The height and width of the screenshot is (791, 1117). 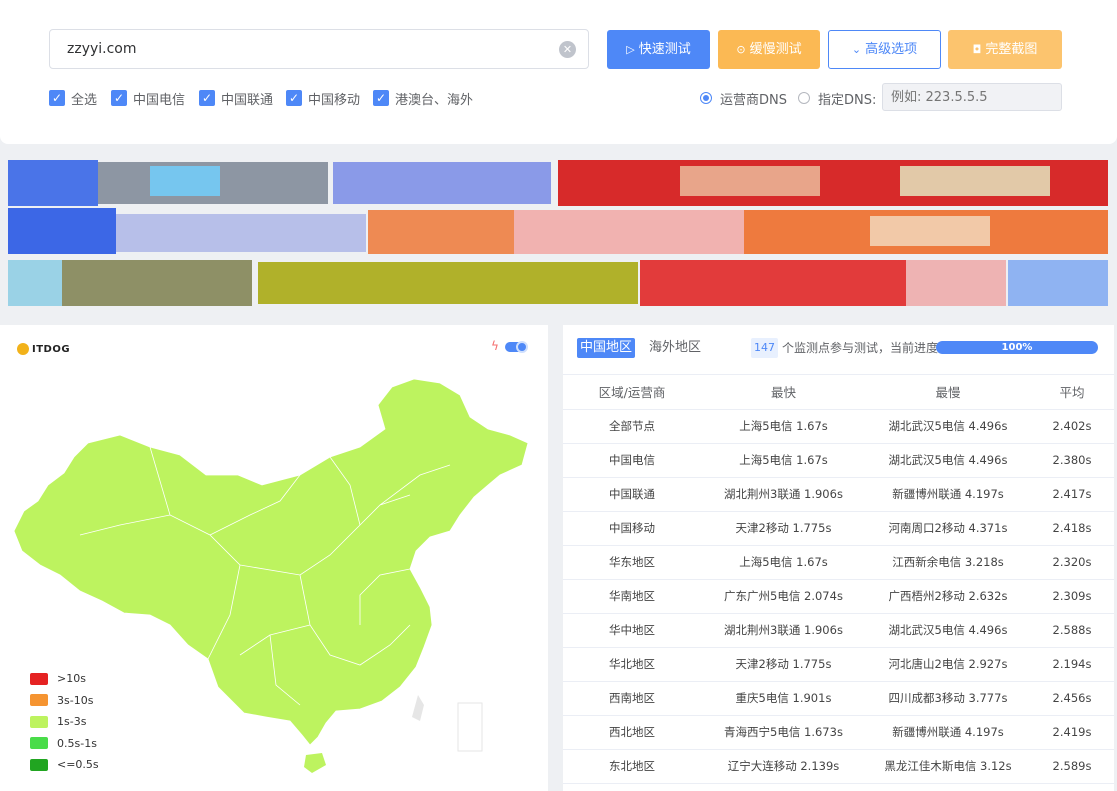 What do you see at coordinates (632, 562) in the screenshot?
I see `cell-region: 华东地区` at bounding box center [632, 562].